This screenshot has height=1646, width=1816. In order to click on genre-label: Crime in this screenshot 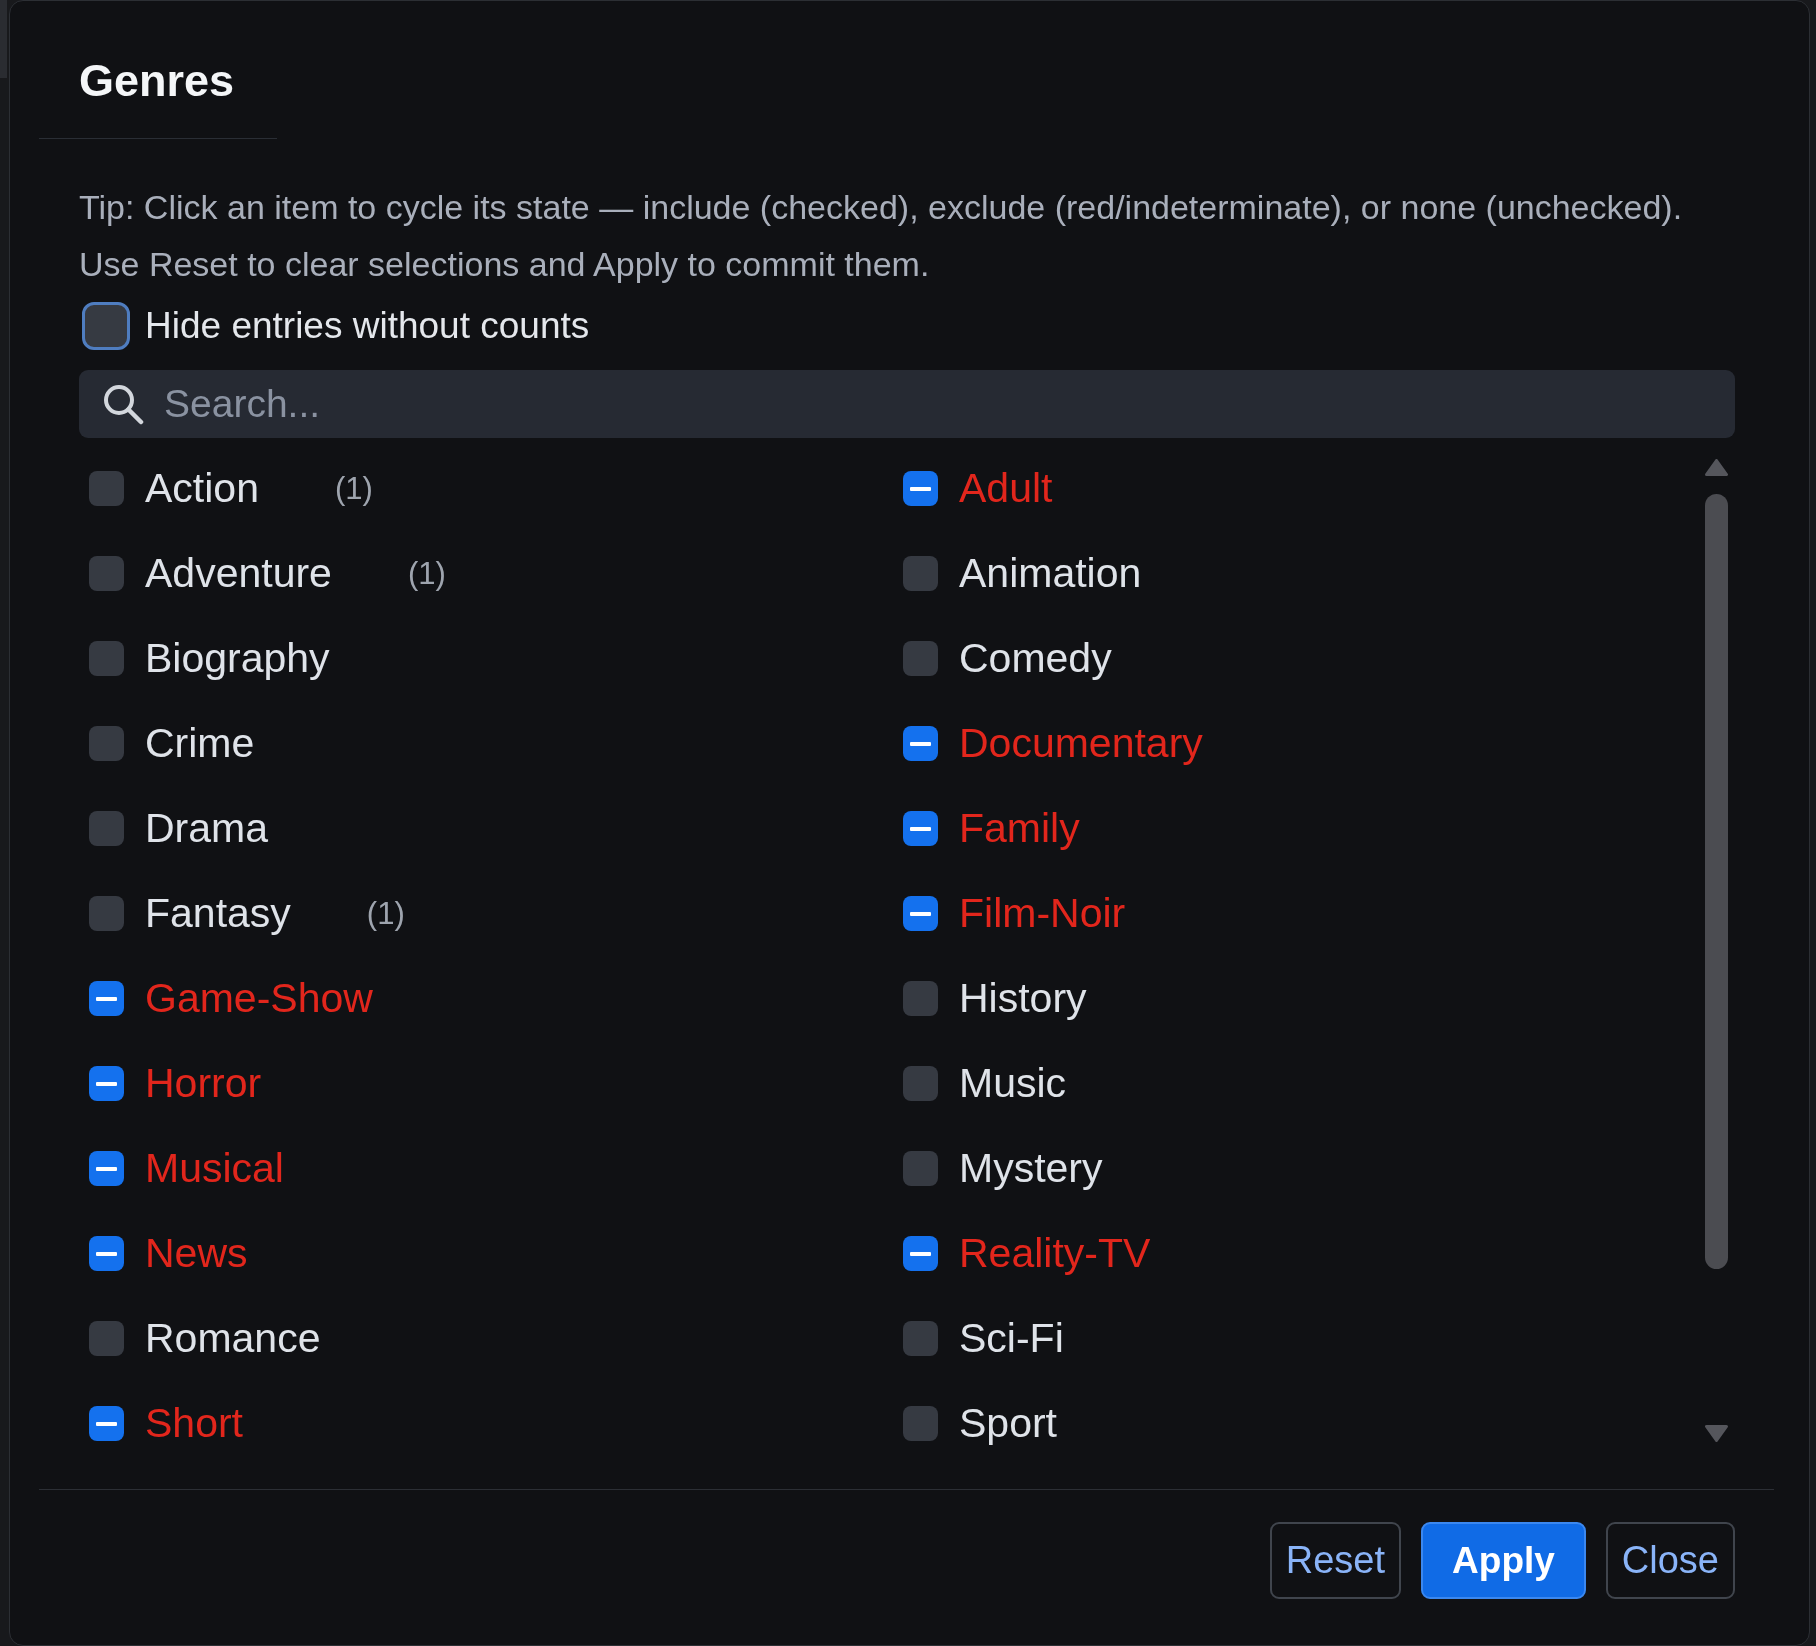, I will do `click(200, 743)`.